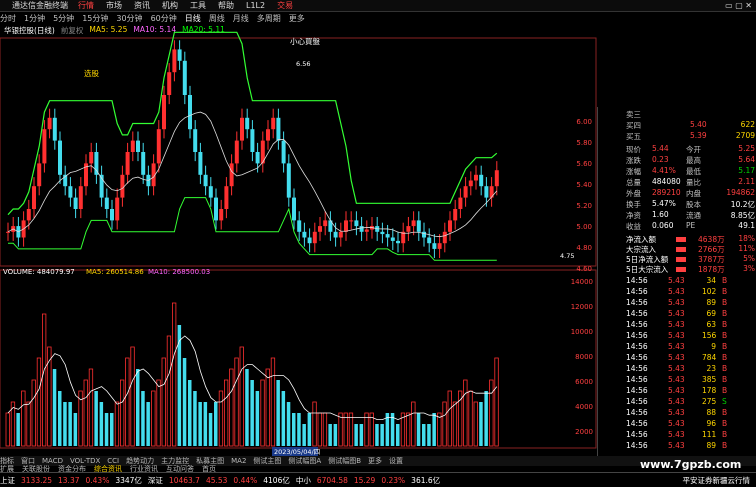 This screenshot has width=756, height=487. What do you see at coordinates (255, 5) in the screenshot?
I see `menu-item-6: L1L2` at bounding box center [255, 5].